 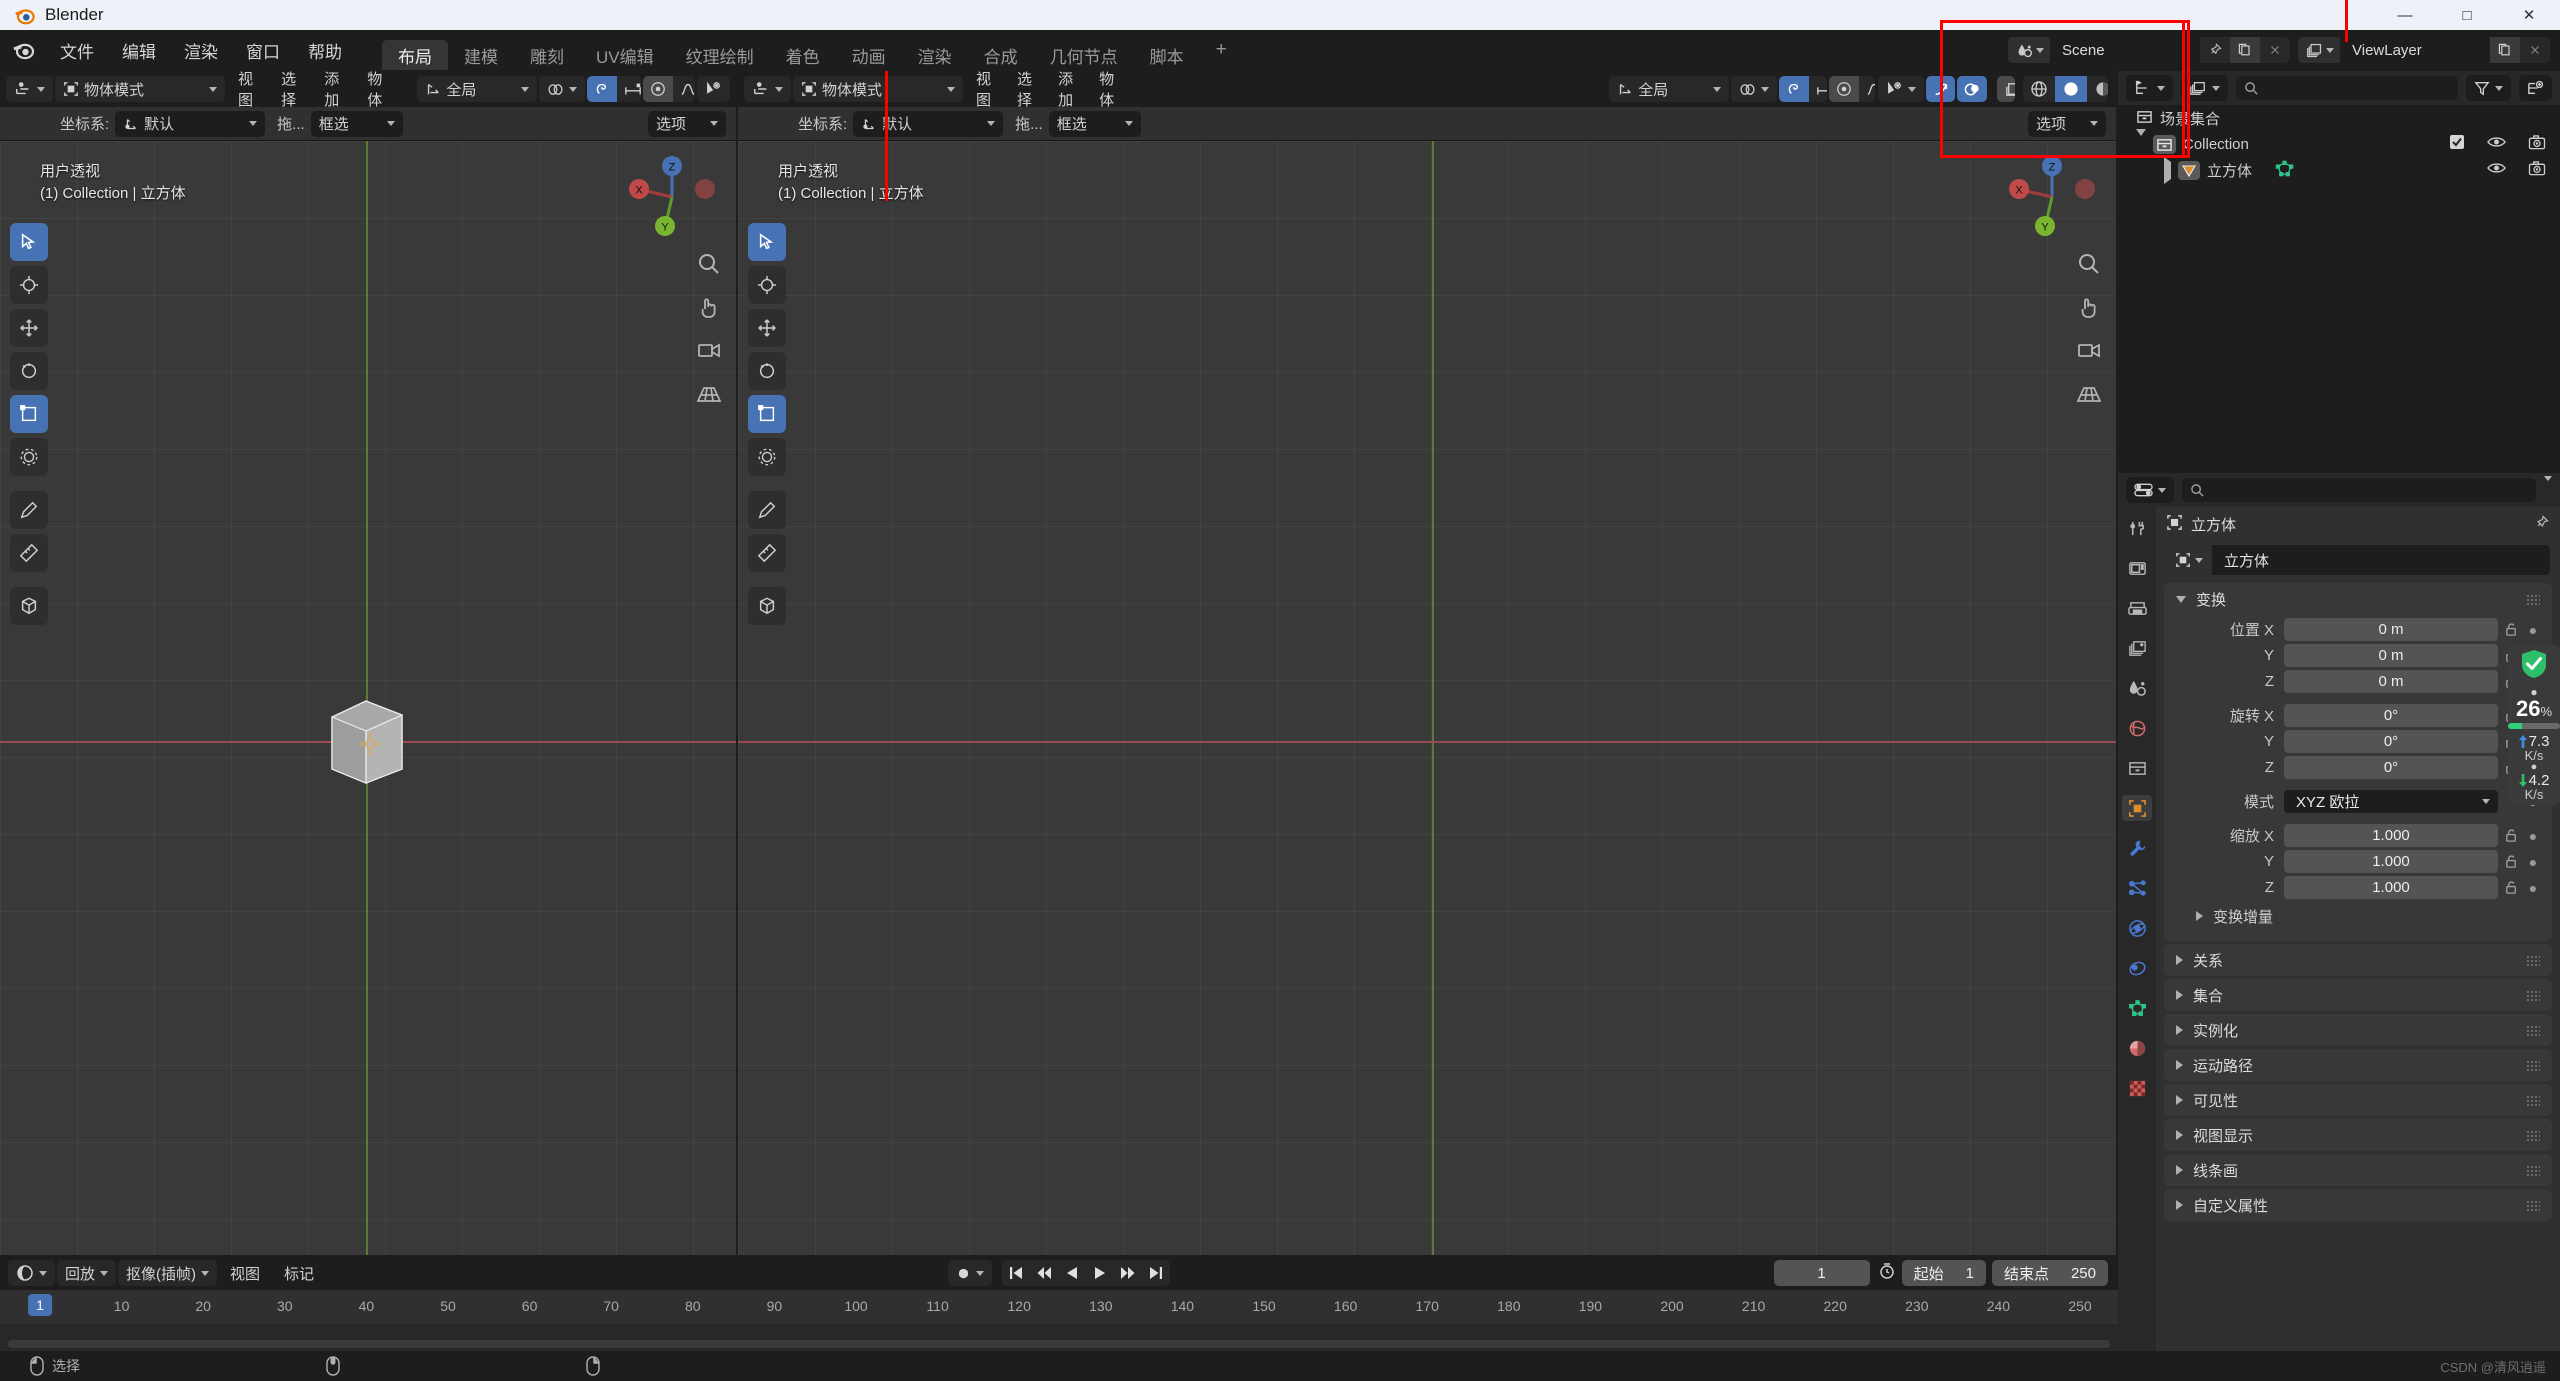 I want to click on toggle-xray-icon, so click(x=2006, y=89).